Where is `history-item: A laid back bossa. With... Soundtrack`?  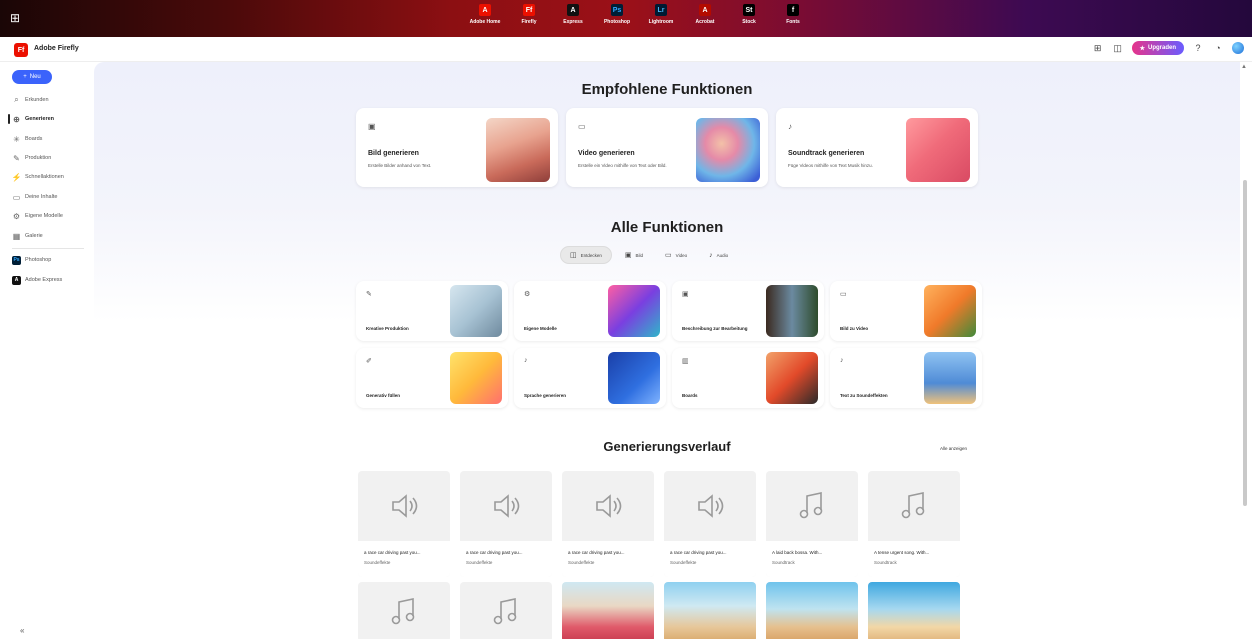
history-item: A laid back bossa. With... Soundtrack is located at coordinates (812, 524).